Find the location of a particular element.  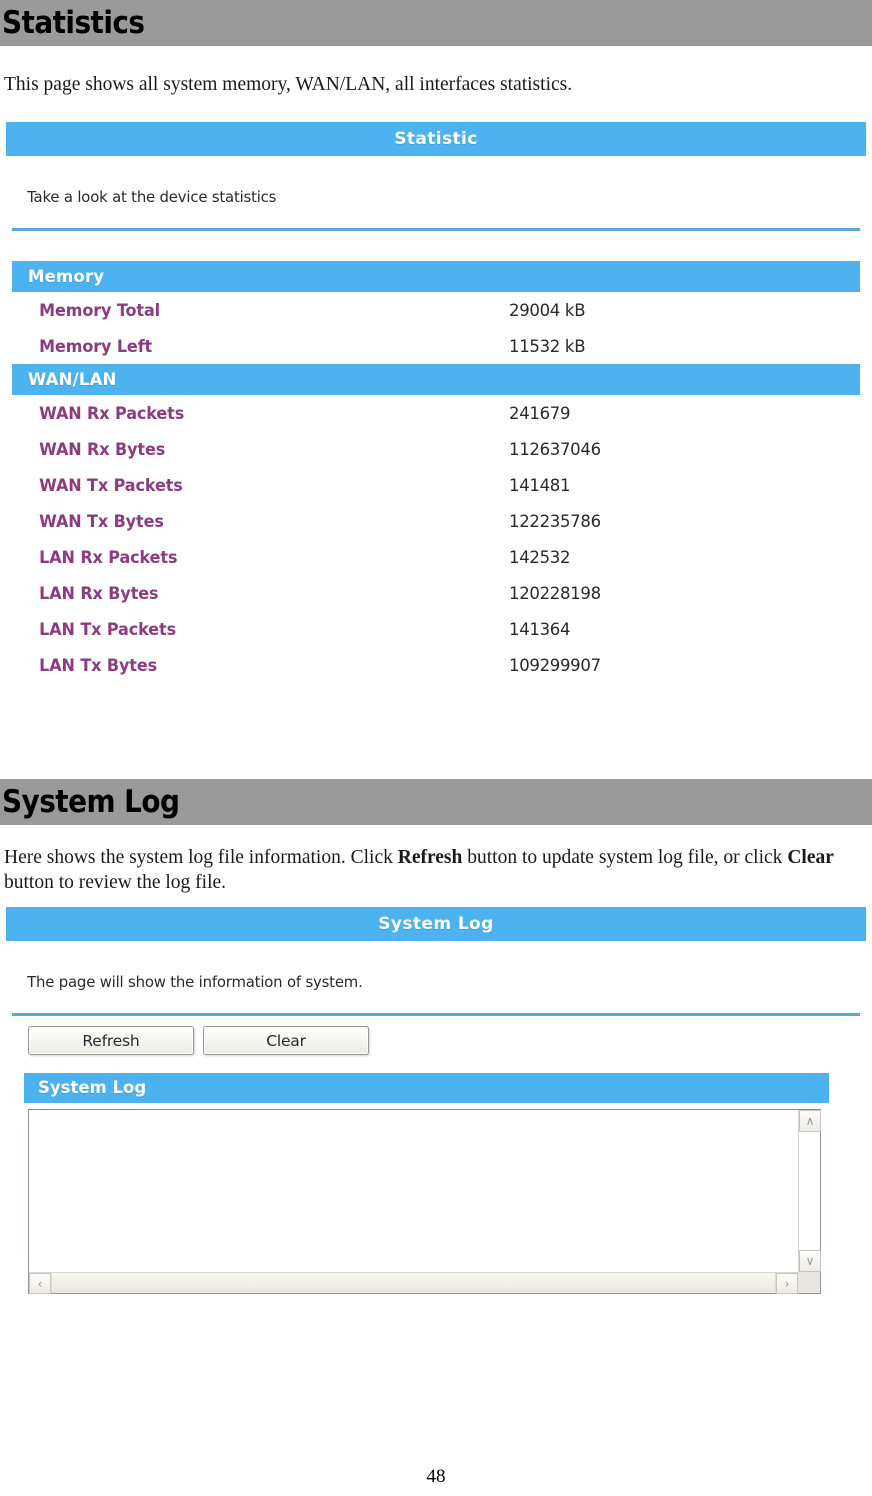

horizontal-scrollbar: ‹ › is located at coordinates (413, 1283).